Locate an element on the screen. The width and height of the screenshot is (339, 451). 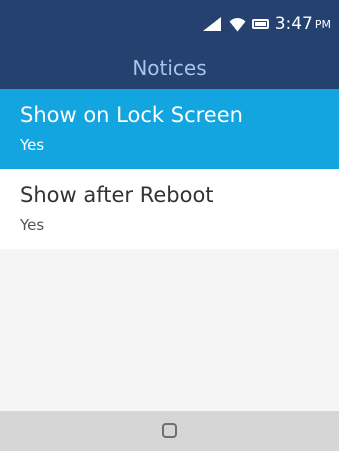
title-bar: Notices is located at coordinates (169, 66).